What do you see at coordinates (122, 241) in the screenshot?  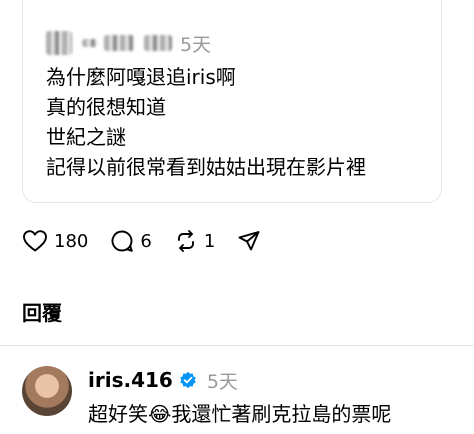 I see `comment-icon` at bounding box center [122, 241].